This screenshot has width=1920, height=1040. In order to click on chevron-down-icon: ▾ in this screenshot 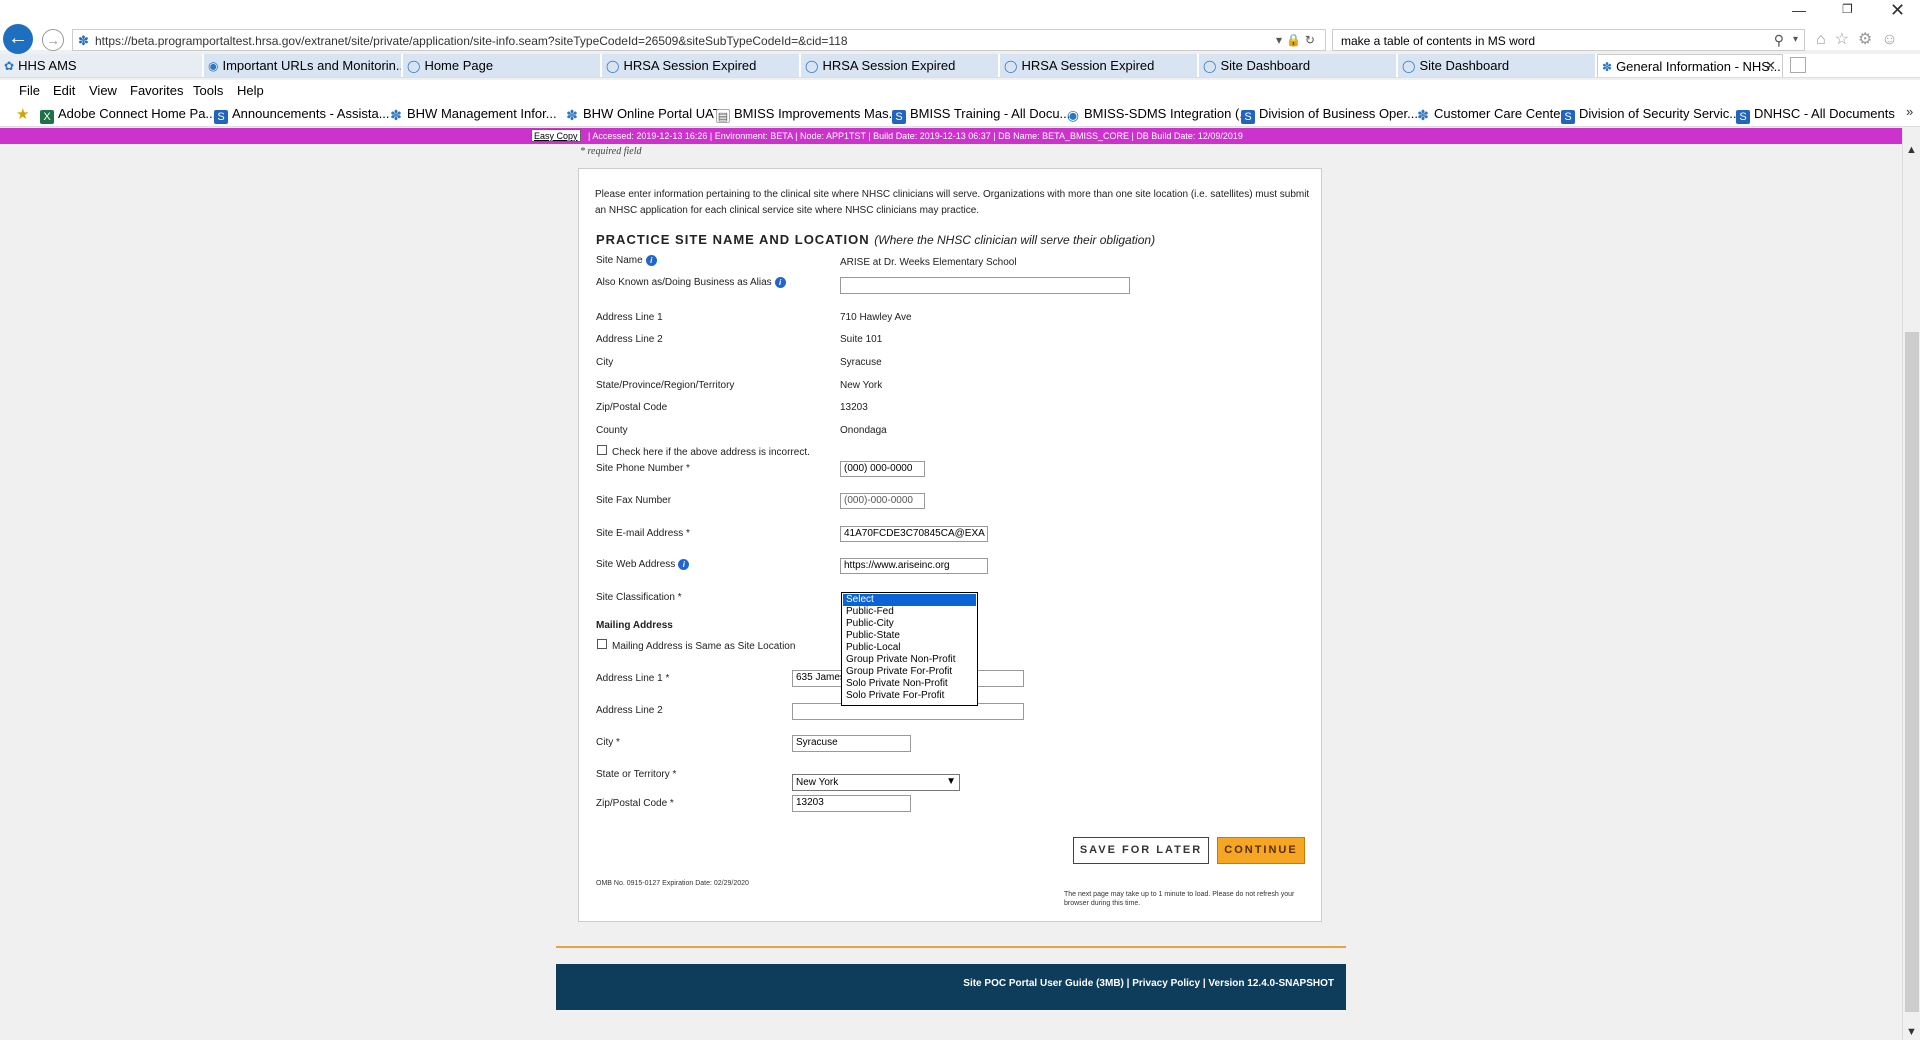, I will do `click(1795, 39)`.